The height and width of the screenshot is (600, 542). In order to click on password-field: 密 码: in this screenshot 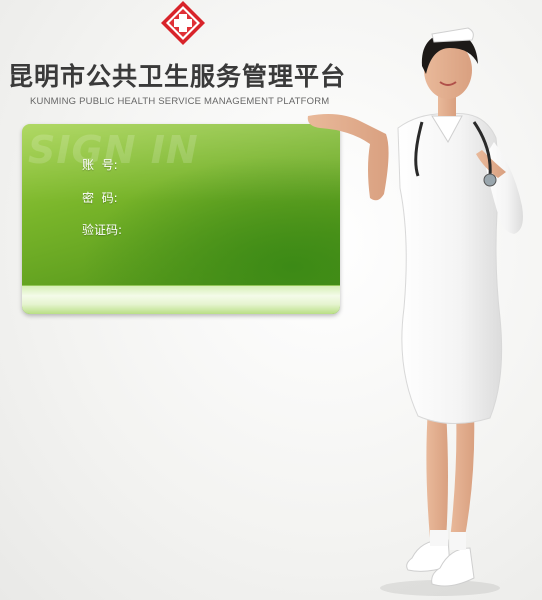, I will do `click(180, 197)`.